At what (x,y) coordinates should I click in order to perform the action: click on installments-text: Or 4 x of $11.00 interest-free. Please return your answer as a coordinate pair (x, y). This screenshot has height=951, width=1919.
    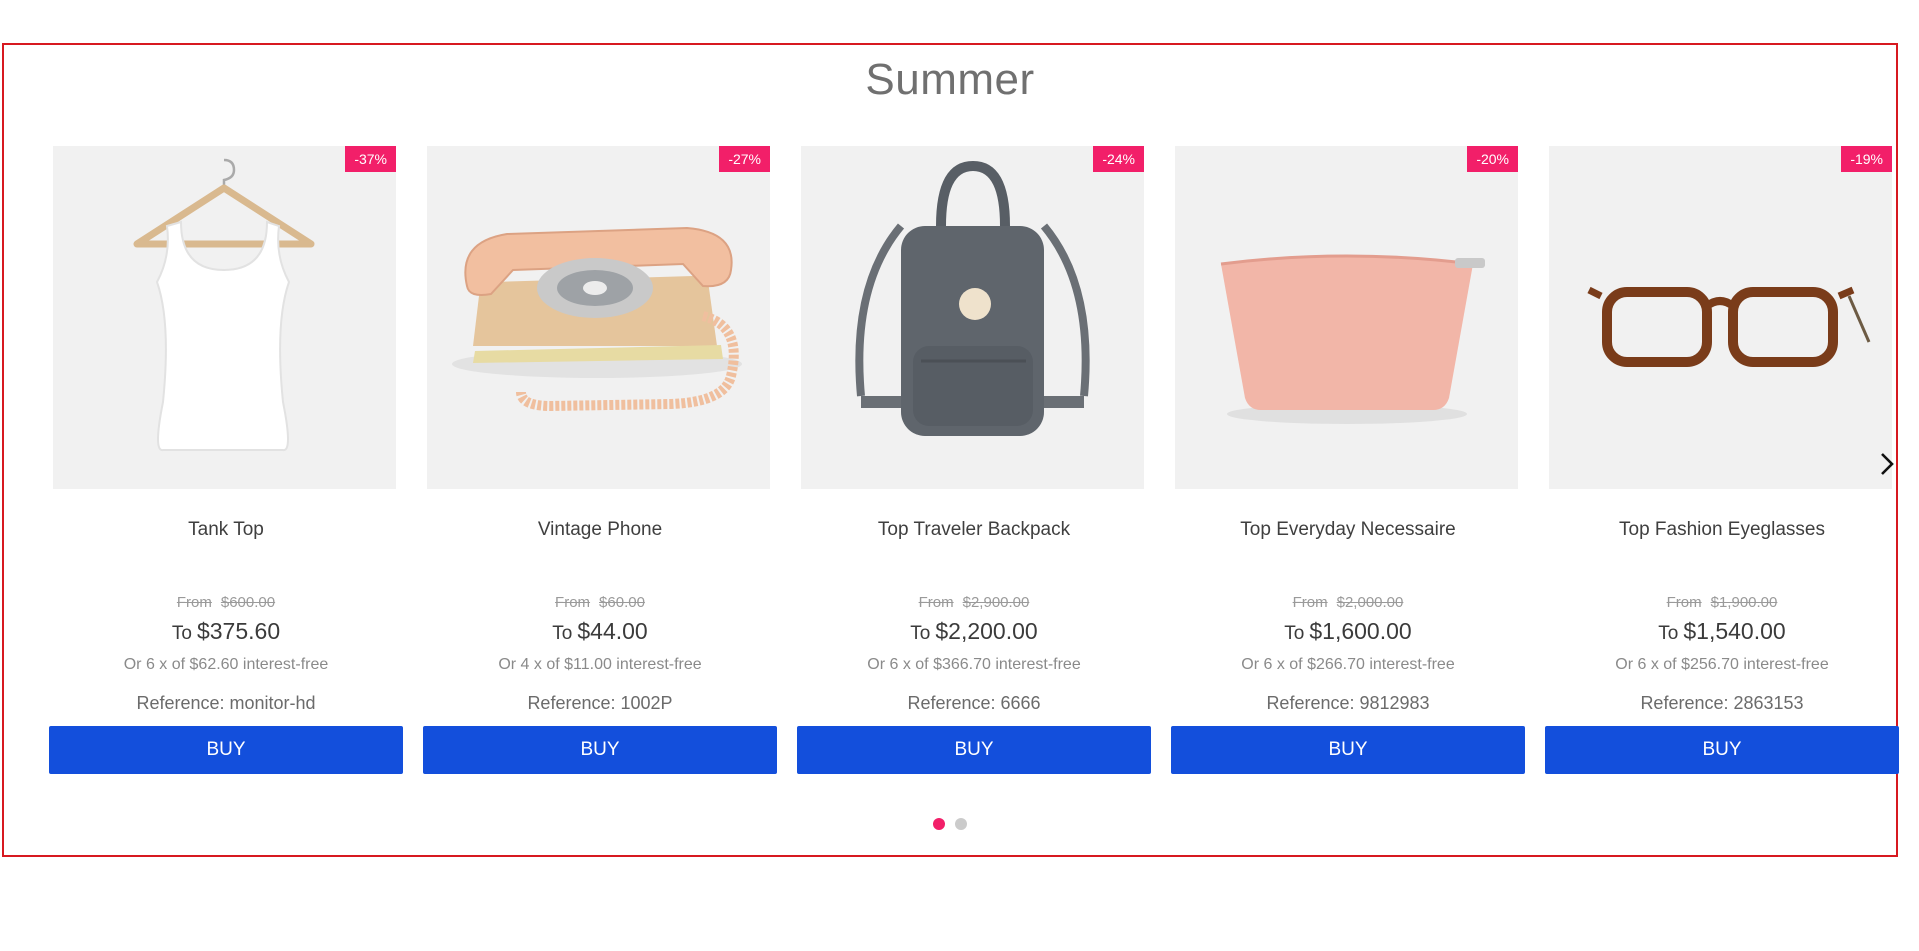
    Looking at the image, I should click on (600, 664).